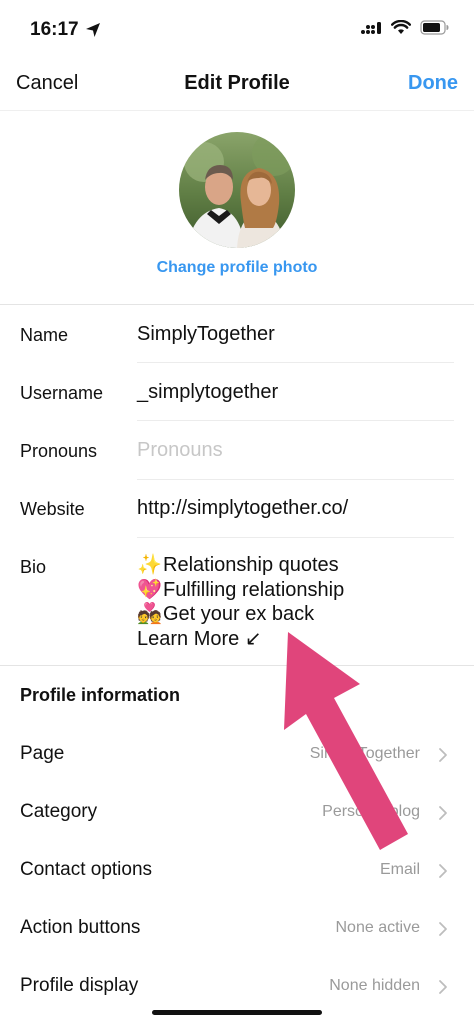  Describe the element at coordinates (374, 985) in the screenshot. I see `profile-display-value: None hidden` at that location.